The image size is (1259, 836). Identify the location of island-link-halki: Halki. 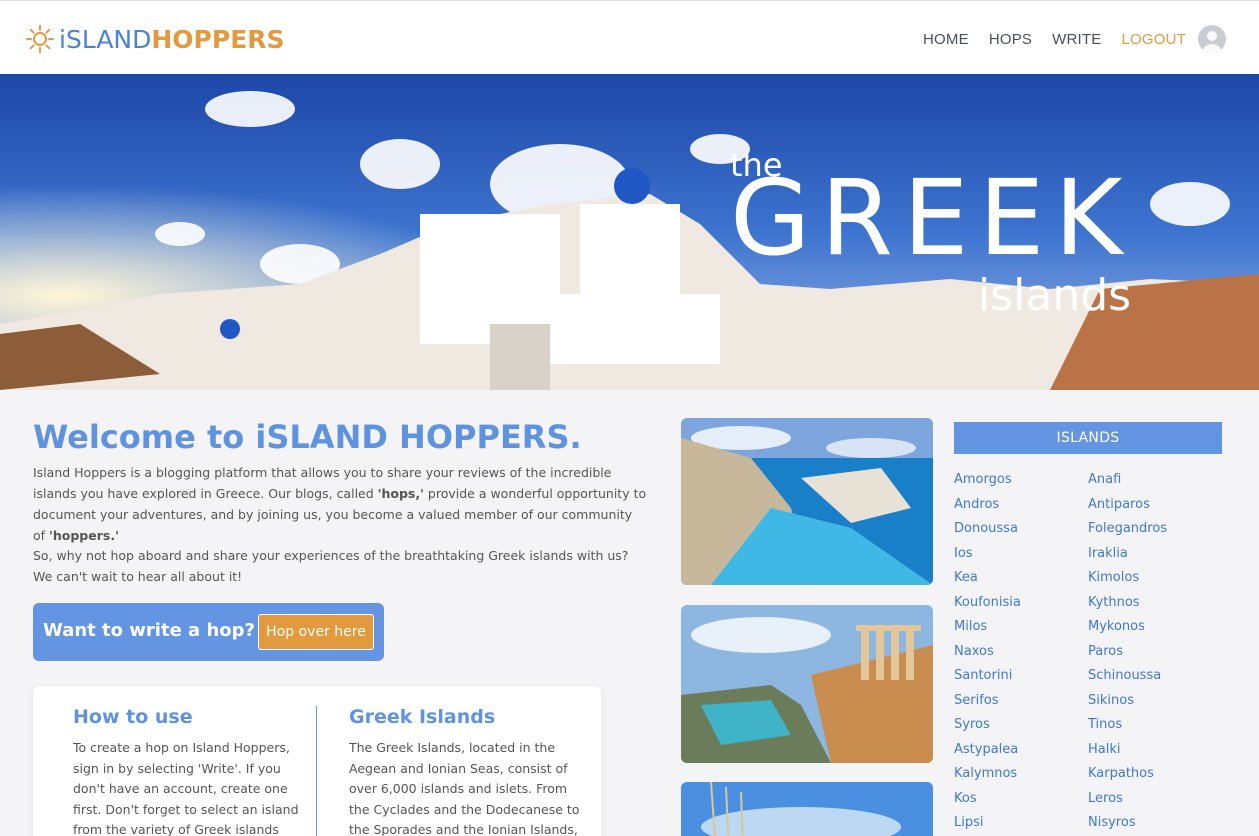
(1104, 749).